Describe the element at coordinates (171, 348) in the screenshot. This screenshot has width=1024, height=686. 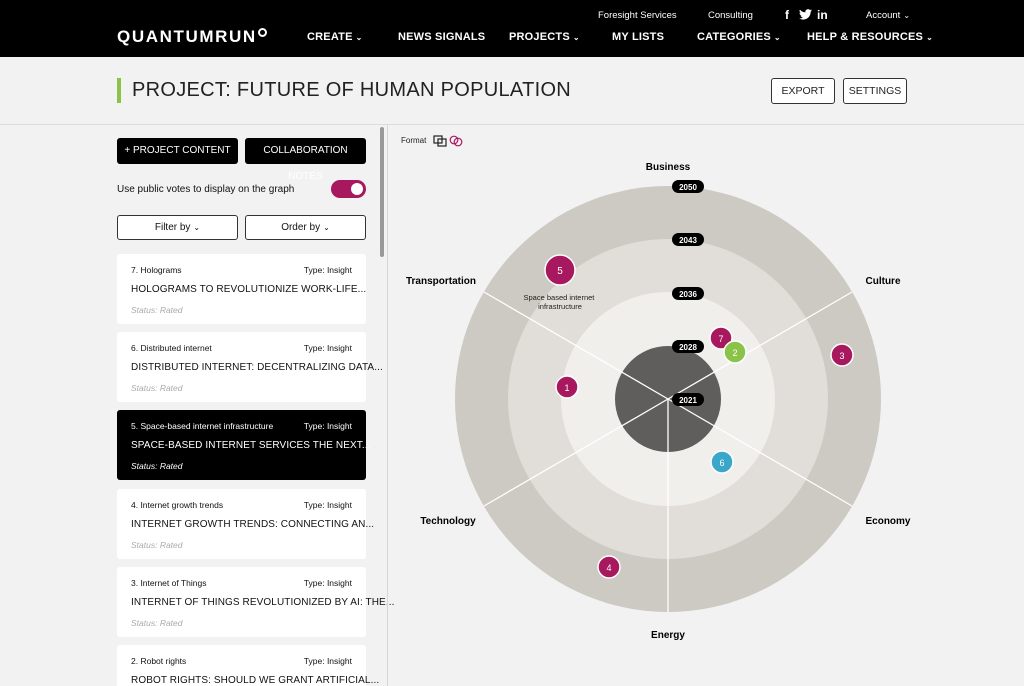
I see `card-category: 6. Distributed internet` at that location.